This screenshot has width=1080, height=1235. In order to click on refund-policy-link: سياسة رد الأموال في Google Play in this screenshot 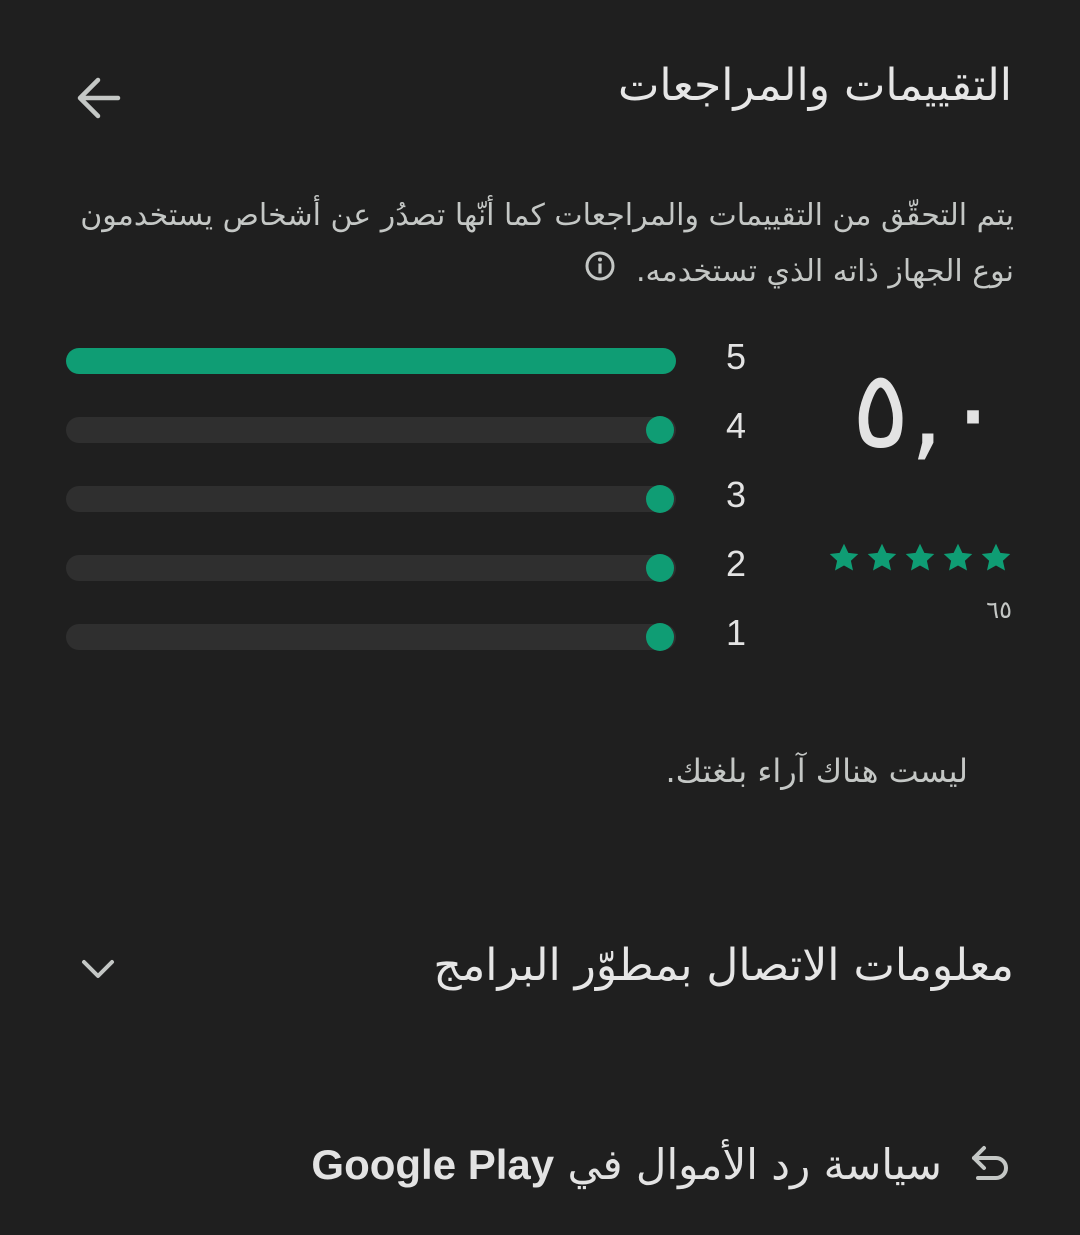, I will do `click(662, 1164)`.